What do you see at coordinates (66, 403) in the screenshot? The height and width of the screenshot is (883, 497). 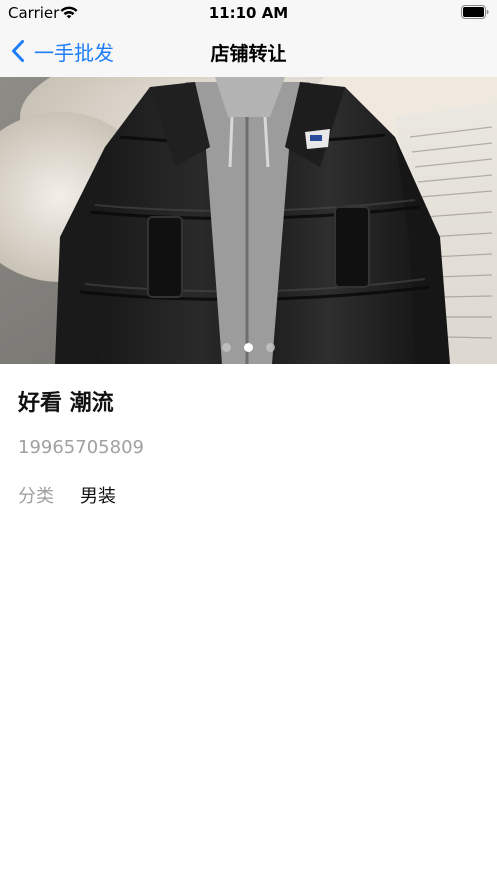 I see `product-title: 好看 潮流` at bounding box center [66, 403].